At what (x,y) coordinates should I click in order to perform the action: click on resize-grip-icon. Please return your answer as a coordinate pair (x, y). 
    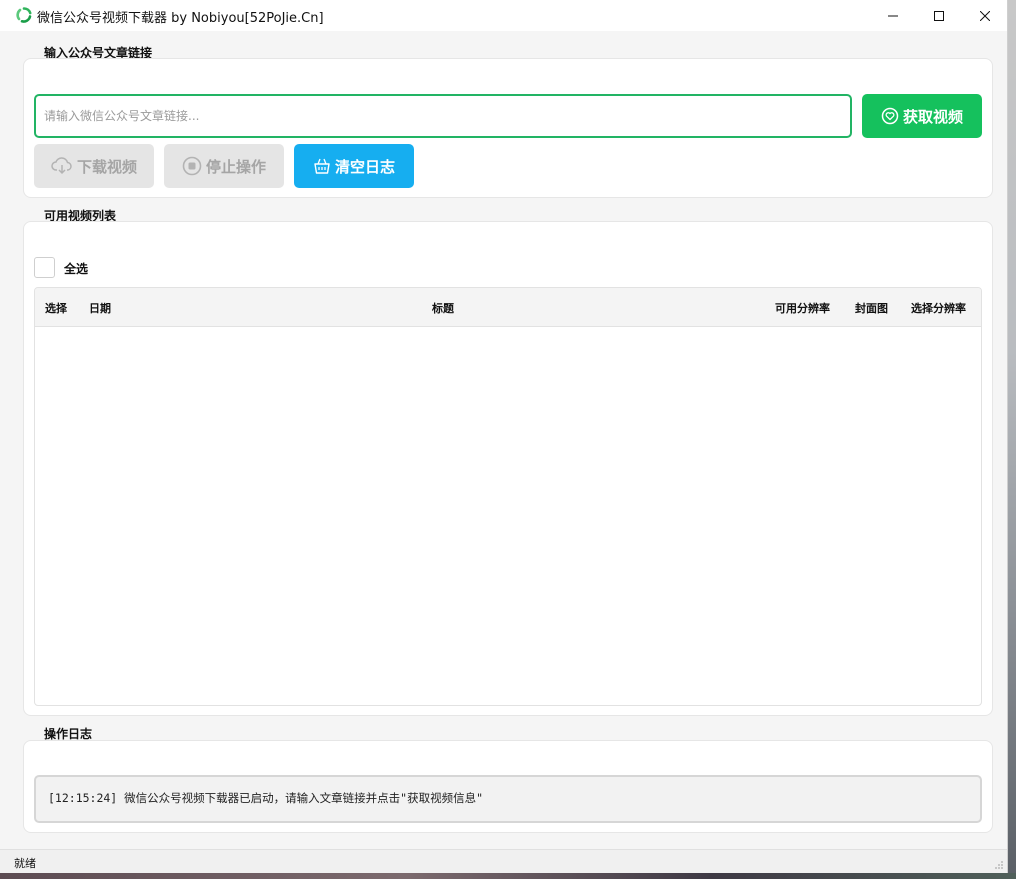
    Looking at the image, I should click on (999, 865).